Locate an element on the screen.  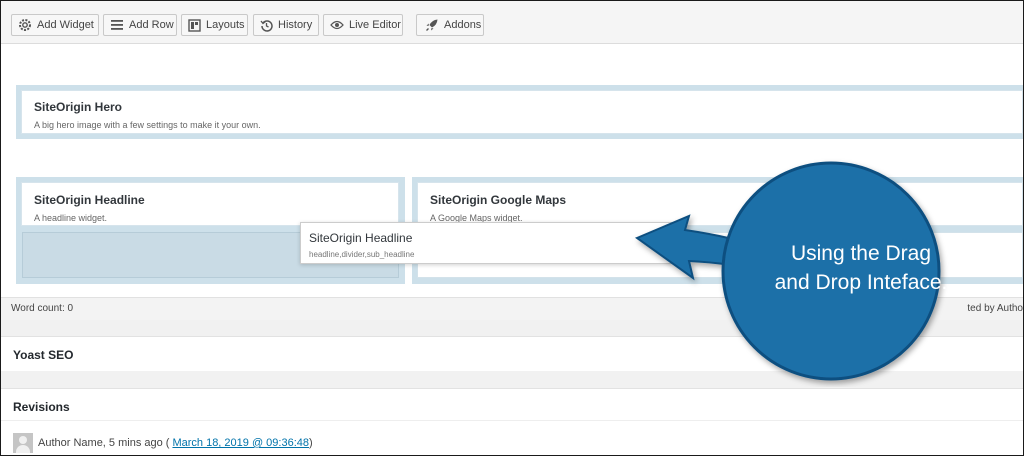
callout-line-1: Using the Drag is located at coordinates (861, 253).